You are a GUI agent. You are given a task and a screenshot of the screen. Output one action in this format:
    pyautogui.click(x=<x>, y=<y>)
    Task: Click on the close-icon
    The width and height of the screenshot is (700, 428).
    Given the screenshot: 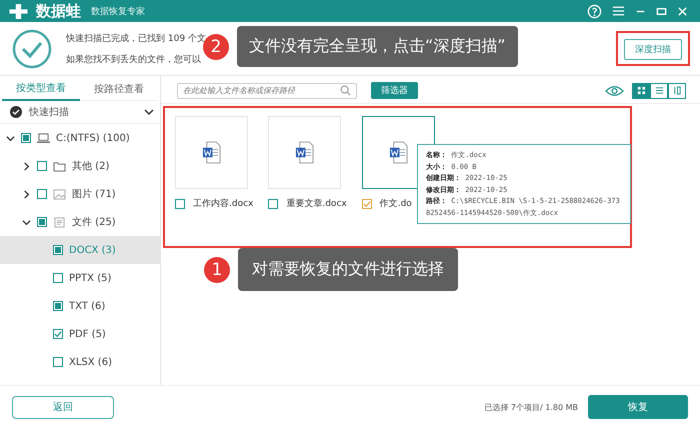 What is the action you would take?
    pyautogui.click(x=682, y=11)
    